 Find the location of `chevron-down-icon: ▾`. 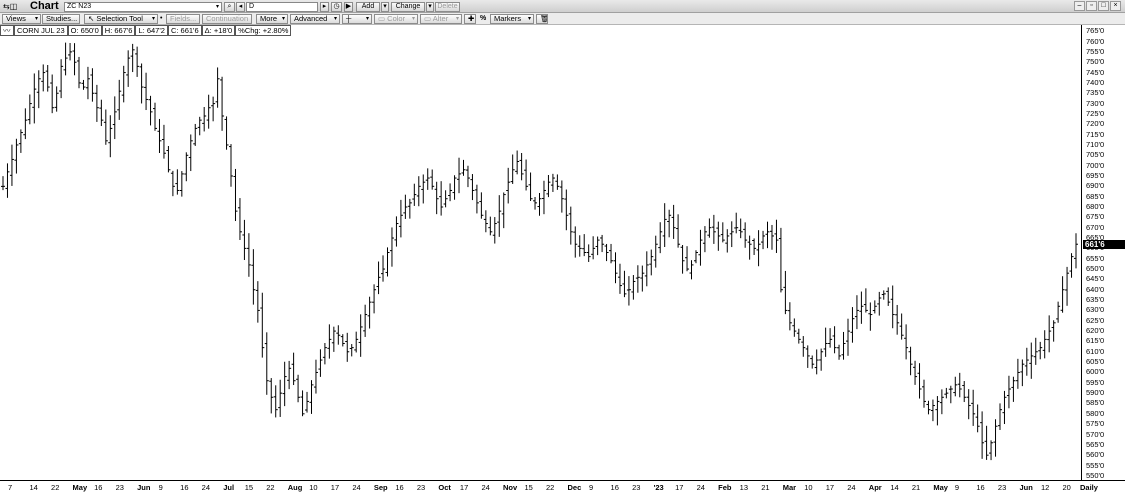

chevron-down-icon: ▾ is located at coordinates (217, 7).